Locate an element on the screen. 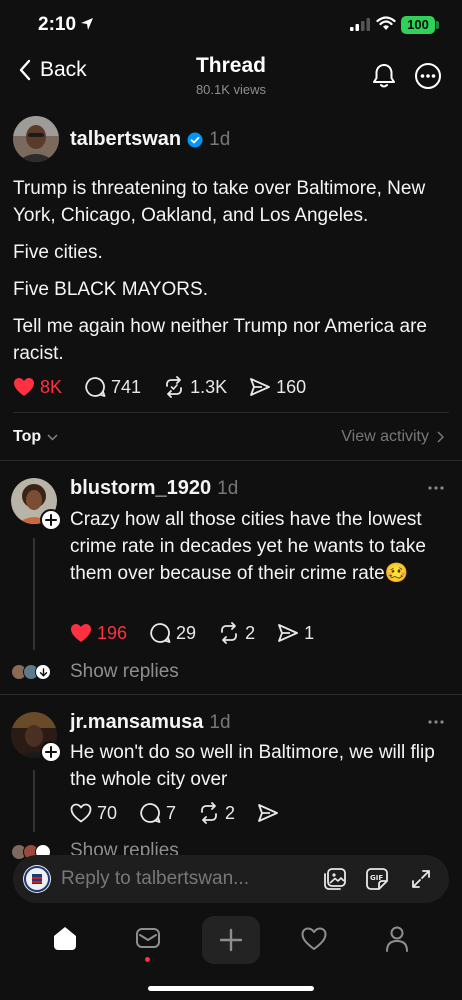 The height and width of the screenshot is (1000, 462). comment-count: 741 is located at coordinates (126, 386).